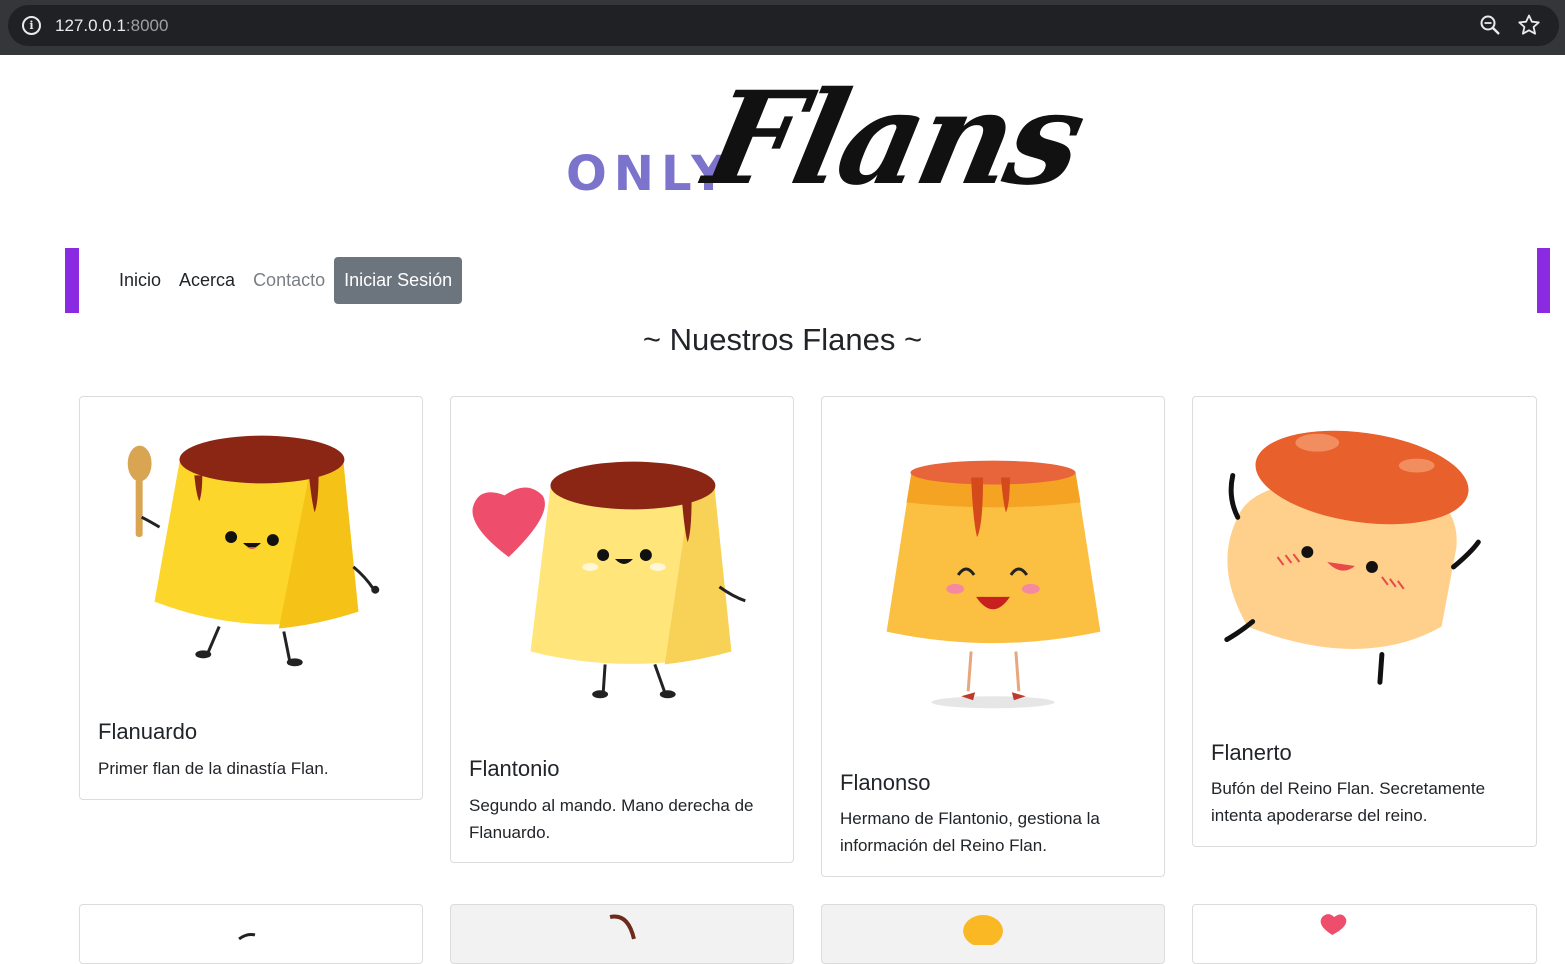 Image resolution: width=1565 pixels, height=964 pixels. I want to click on site-logo: ONLY Flans, so click(827, 143).